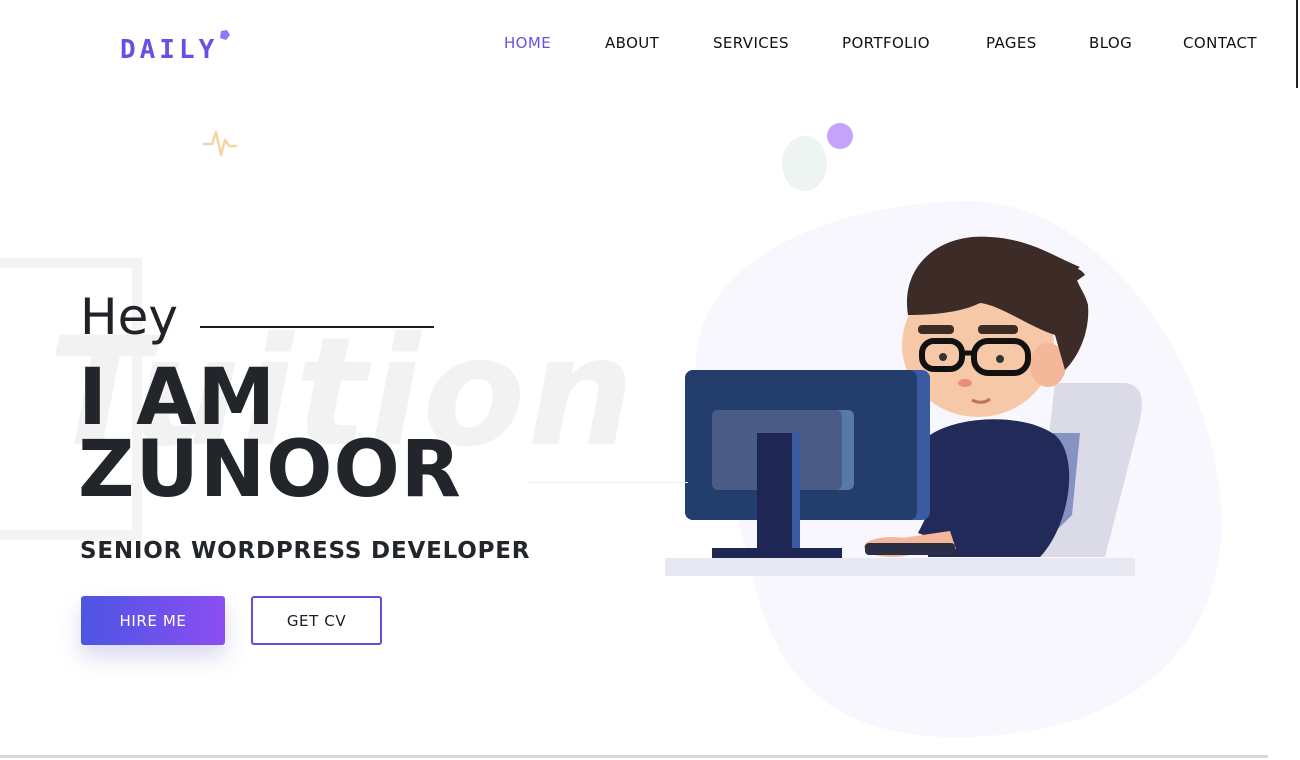 The height and width of the screenshot is (760, 1300). I want to click on hero-role: SENIOR WORDPRESS DEVELOPER, so click(305, 551).